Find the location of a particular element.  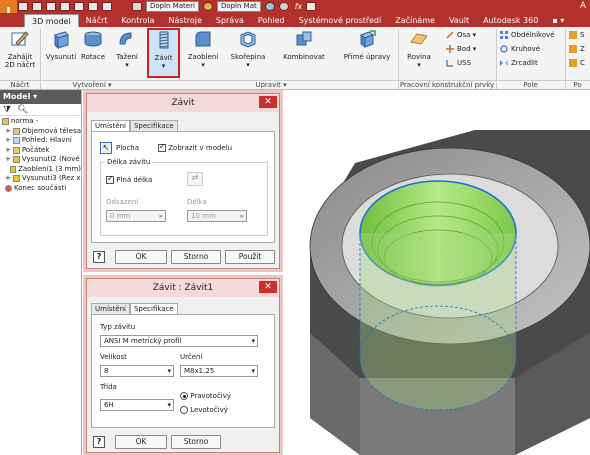

save-icon is located at coordinates (51, 6).